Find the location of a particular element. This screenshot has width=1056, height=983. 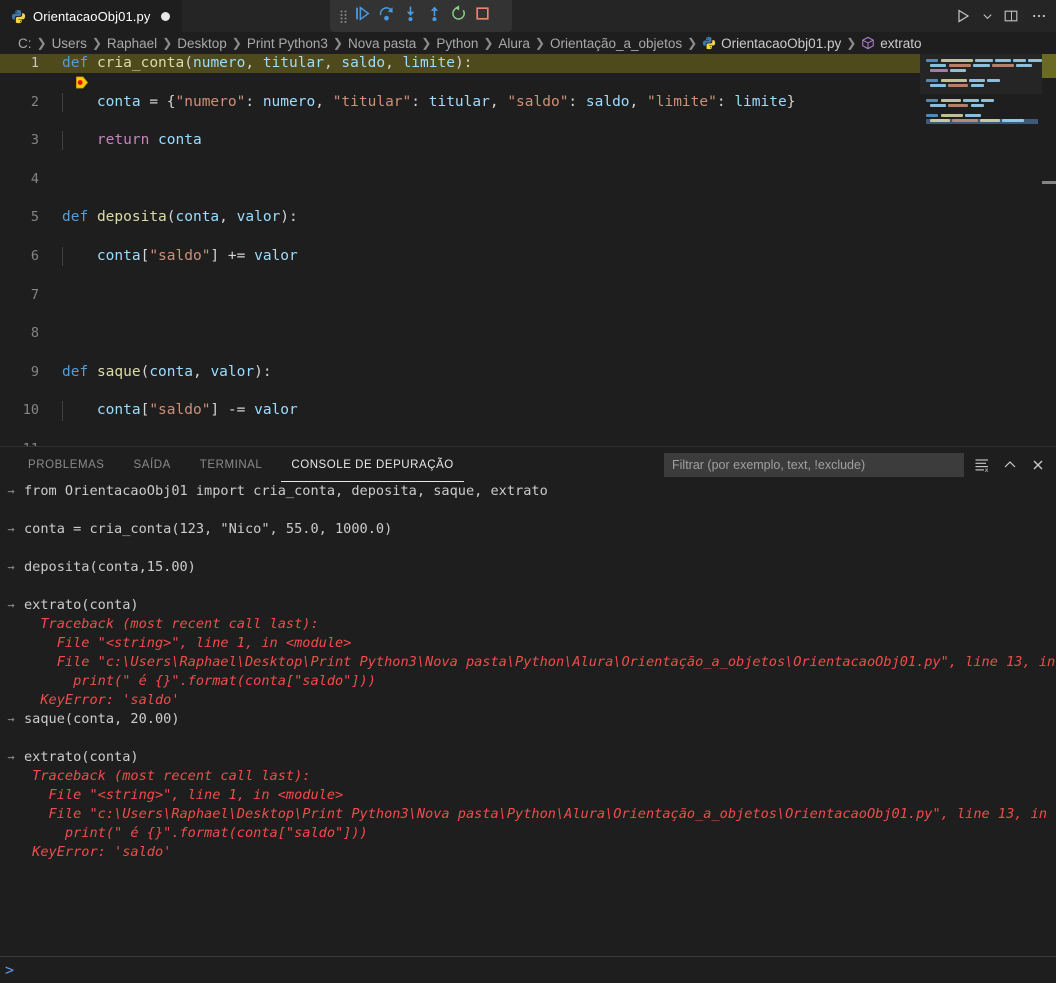

split-editor-button is located at coordinates (1011, 16).